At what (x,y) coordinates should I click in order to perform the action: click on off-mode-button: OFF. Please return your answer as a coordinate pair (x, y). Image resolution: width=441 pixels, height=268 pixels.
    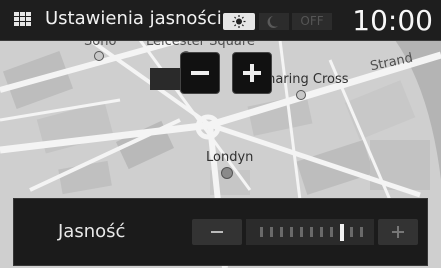
    Looking at the image, I should click on (312, 21).